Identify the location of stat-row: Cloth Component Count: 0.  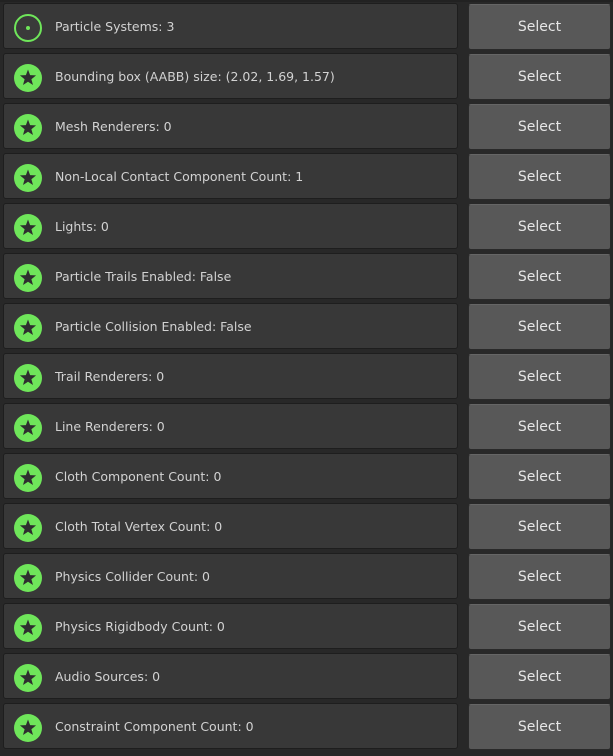
(230, 476).